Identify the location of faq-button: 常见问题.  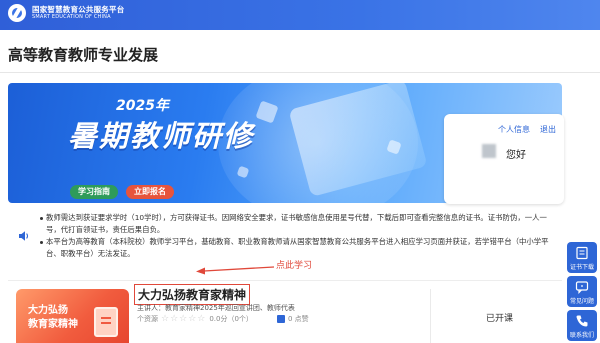
(582, 291).